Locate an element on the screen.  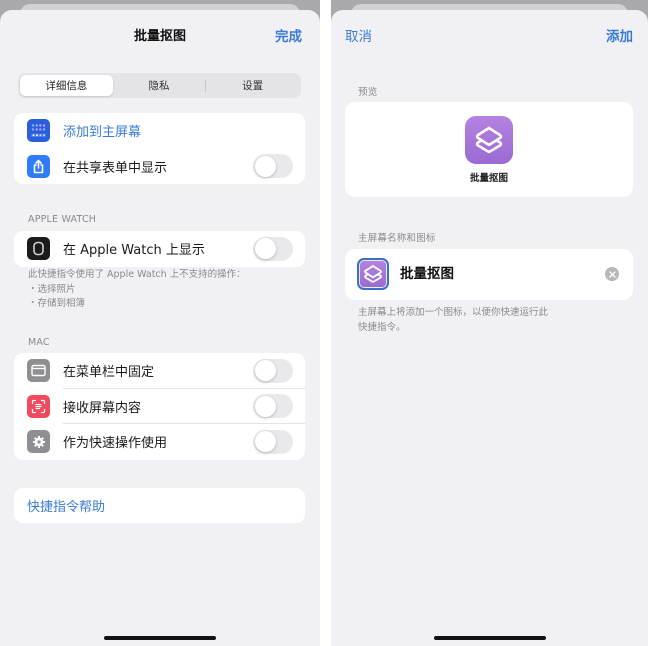
share-sheet-toggle is located at coordinates (273, 166).